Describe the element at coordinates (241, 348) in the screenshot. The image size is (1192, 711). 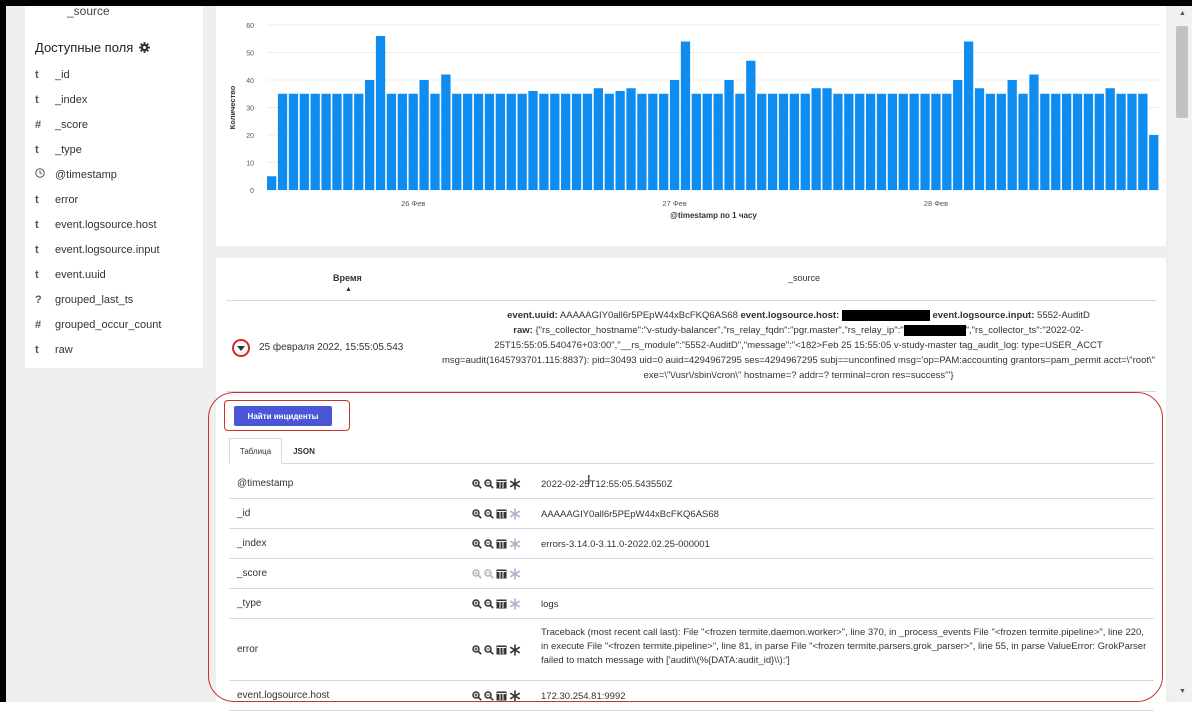
I see `collapse-row-button` at that location.